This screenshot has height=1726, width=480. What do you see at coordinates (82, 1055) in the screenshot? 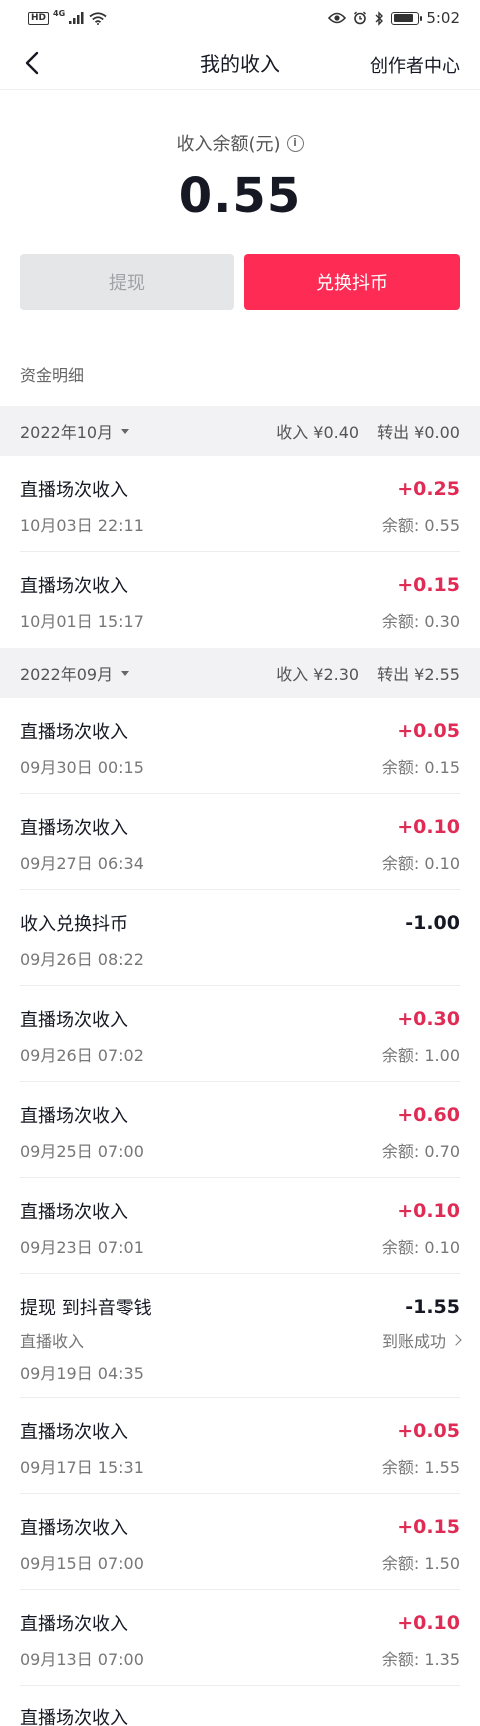
I see `list-item-time: 09月26日 07:02` at bounding box center [82, 1055].